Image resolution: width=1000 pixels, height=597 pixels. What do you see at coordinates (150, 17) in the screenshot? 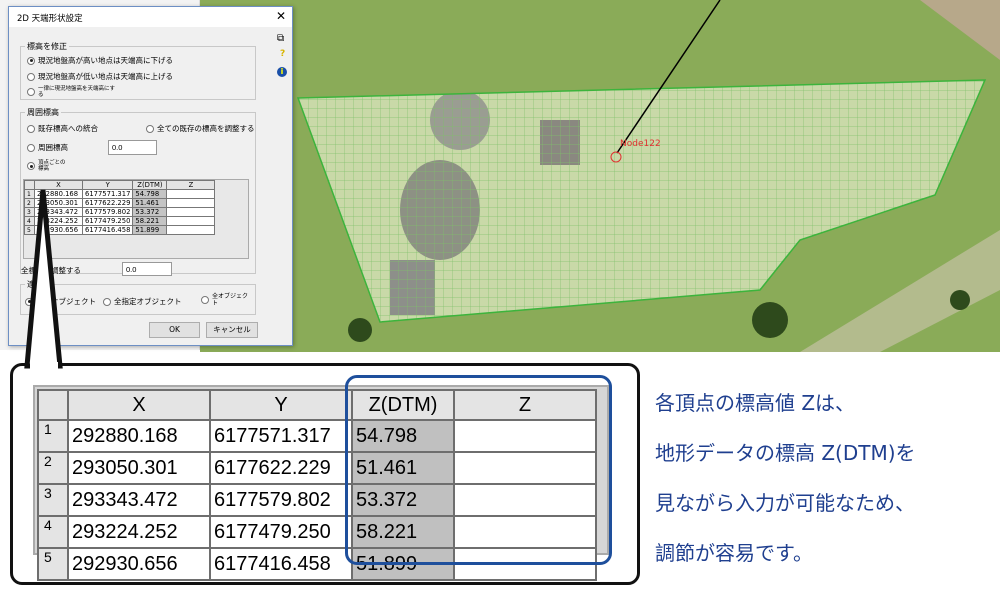
I see `title-bar: 2D 天端形状設定 ✕` at bounding box center [150, 17].